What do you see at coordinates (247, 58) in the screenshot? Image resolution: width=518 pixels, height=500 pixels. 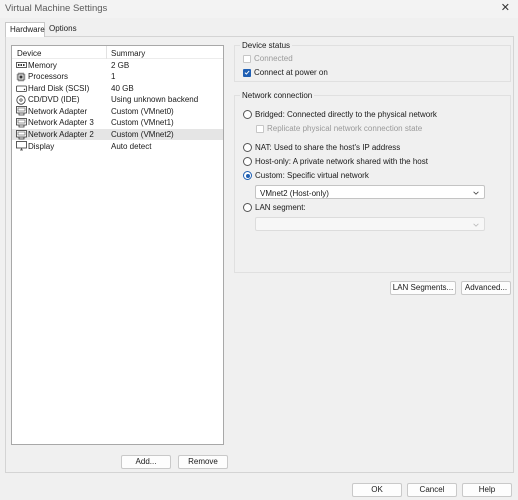 I see `connected-checkbox-box` at bounding box center [247, 58].